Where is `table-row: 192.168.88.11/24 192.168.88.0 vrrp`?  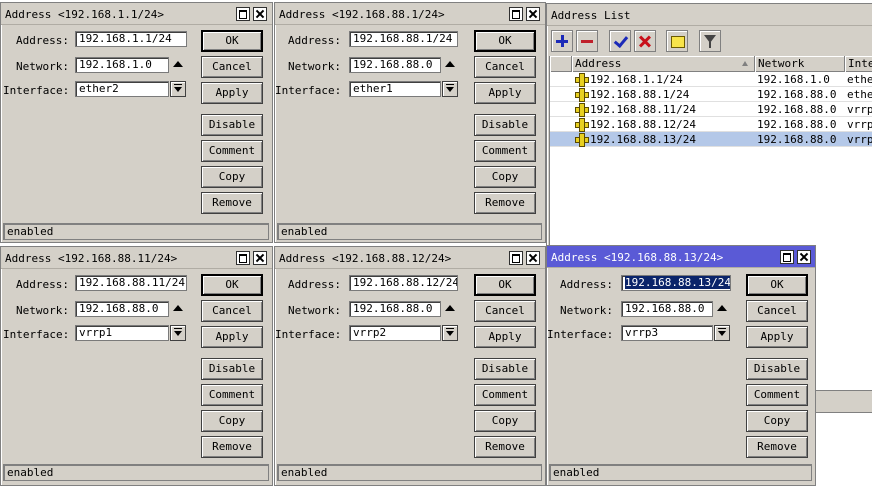
table-row: 192.168.88.11/24 192.168.88.0 vrrp is located at coordinates (711, 109).